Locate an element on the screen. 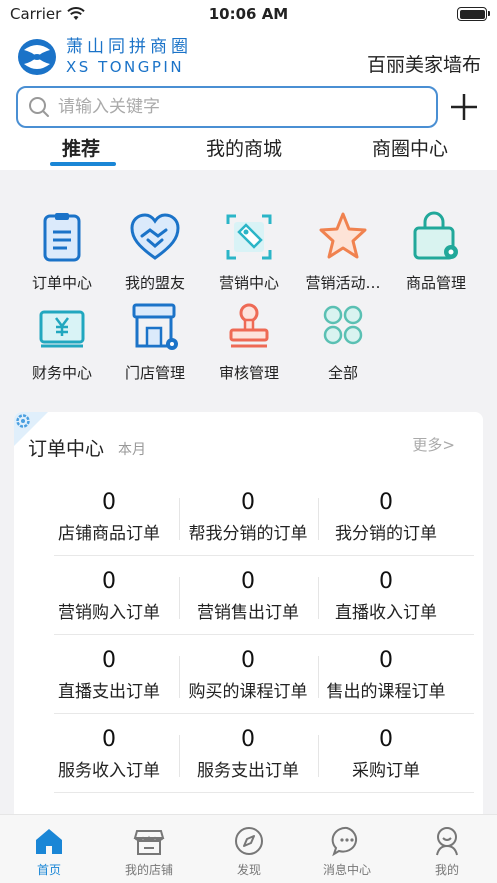 This screenshot has width=497, height=883. status-time: 10:06 AM is located at coordinates (248, 14).